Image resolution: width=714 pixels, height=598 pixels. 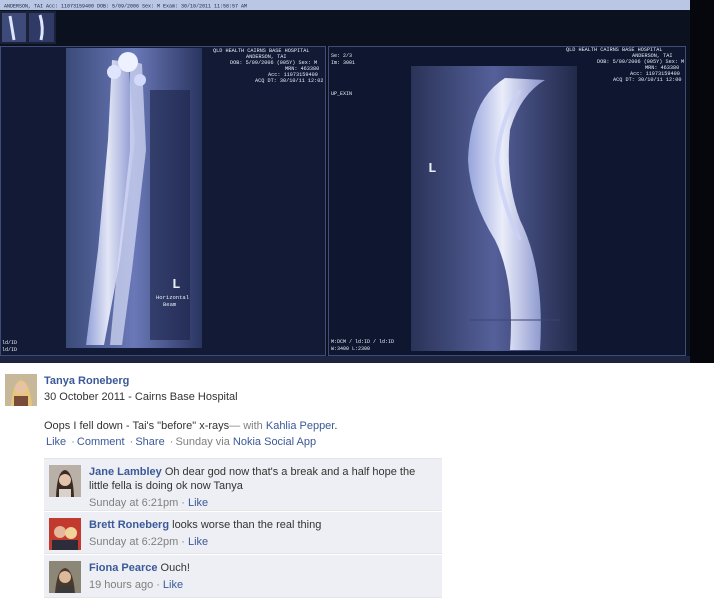 What do you see at coordinates (204, 442) in the screenshot?
I see `post-time-via: Sunday via` at bounding box center [204, 442].